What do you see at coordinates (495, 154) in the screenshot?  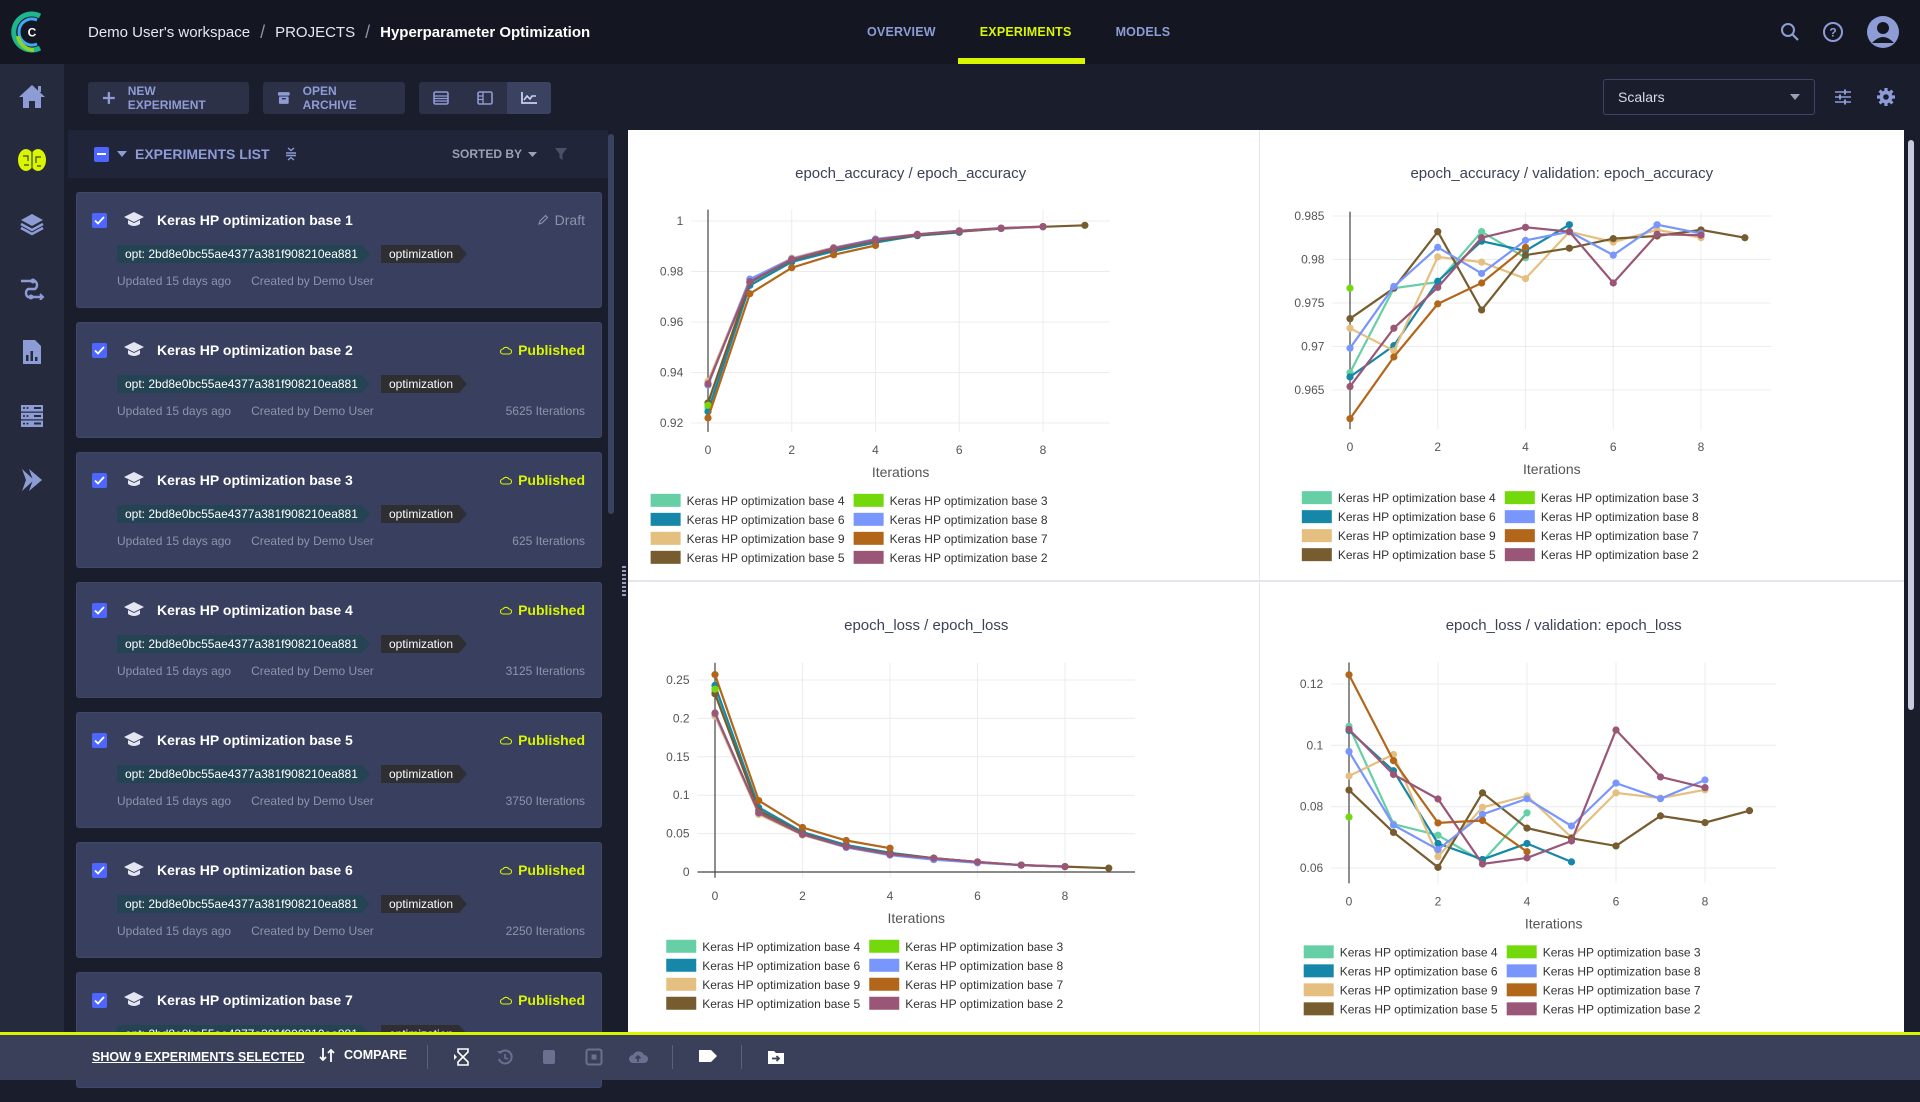 I see `sort-by-button: SORTED BY` at bounding box center [495, 154].